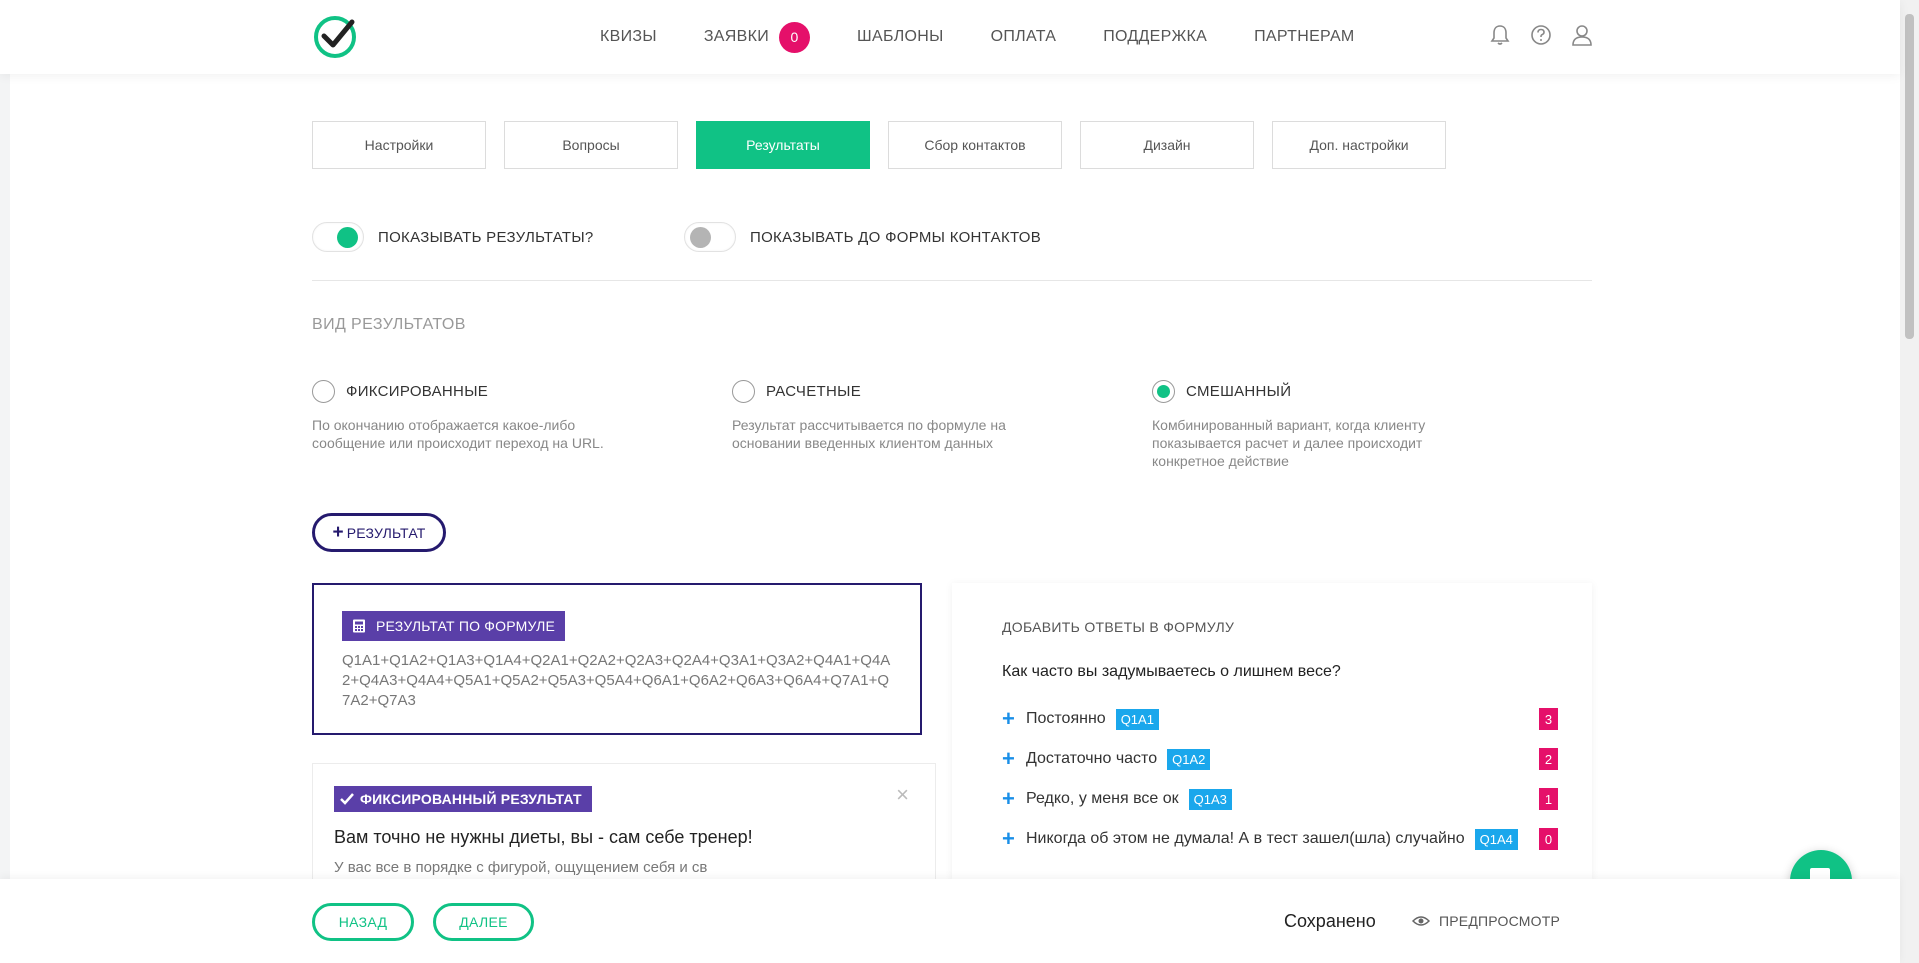 The image size is (1919, 963). I want to click on answer-count-badge: 2, so click(1548, 759).